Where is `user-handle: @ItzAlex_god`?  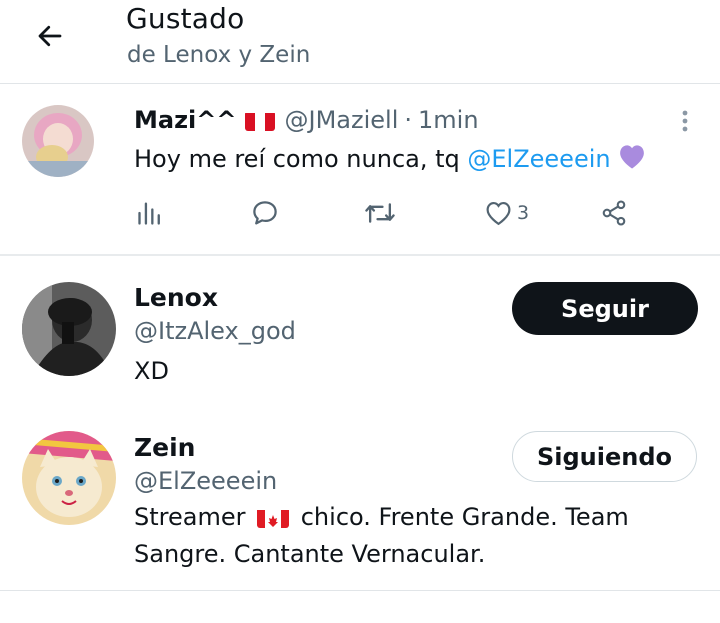 user-handle: @ItzAlex_god is located at coordinates (215, 331).